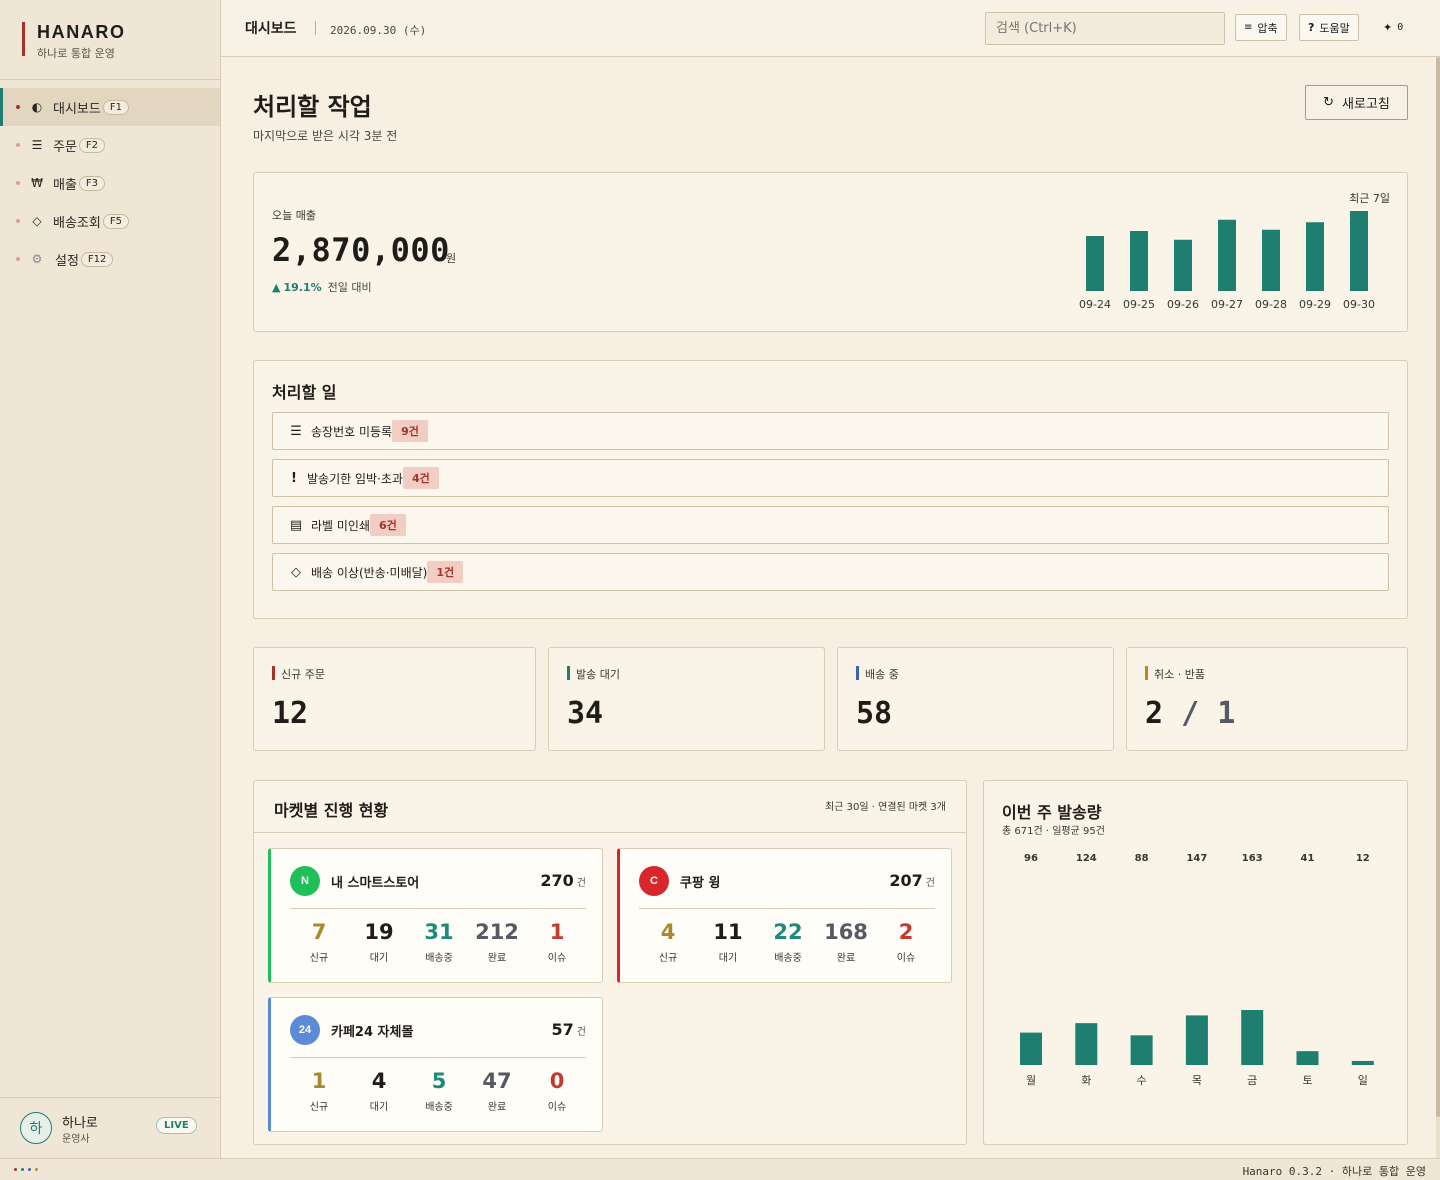  I want to click on chart-tick-label: 09-24, so click(1095, 304).